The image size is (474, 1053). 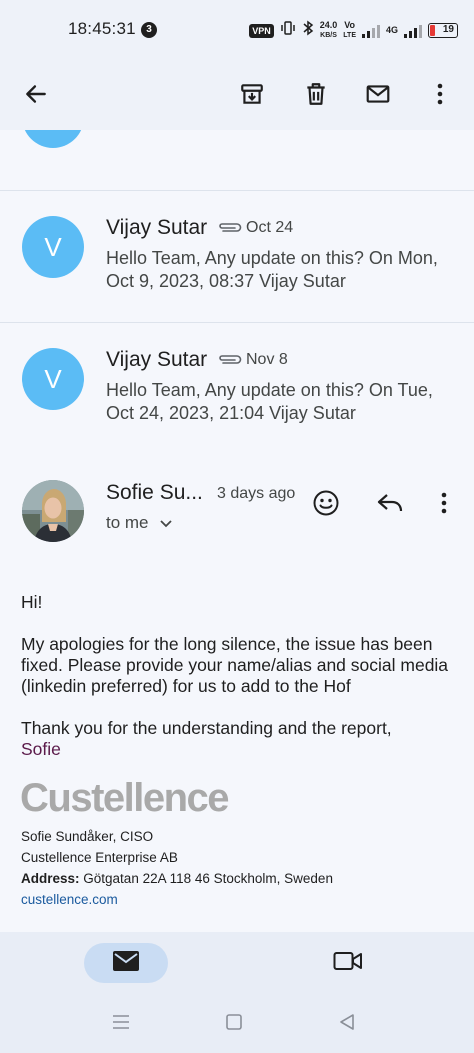 I want to click on recent-apps-button, so click(x=121, y=1024).